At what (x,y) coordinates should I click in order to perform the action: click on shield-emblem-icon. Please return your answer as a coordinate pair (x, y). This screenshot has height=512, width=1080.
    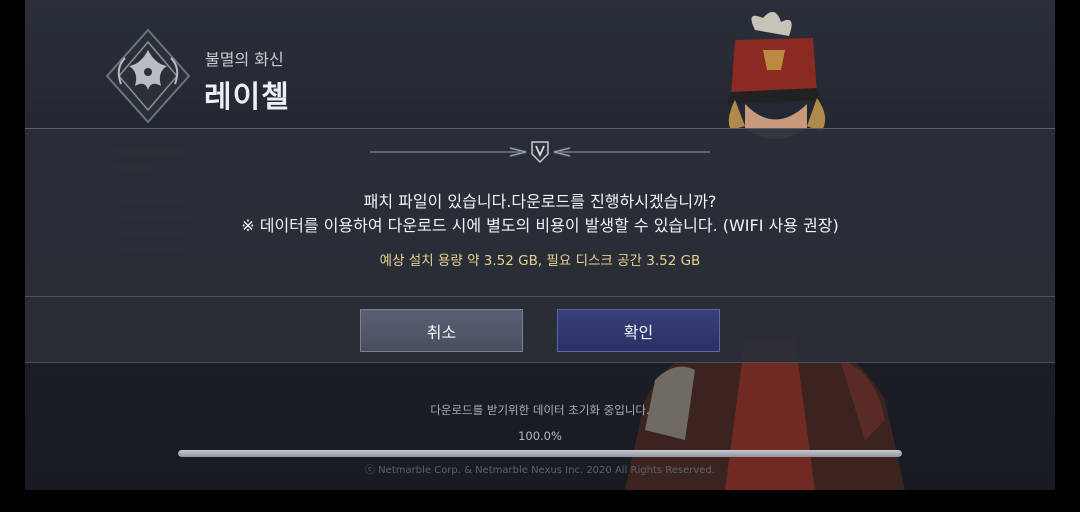
    Looking at the image, I should click on (540, 152).